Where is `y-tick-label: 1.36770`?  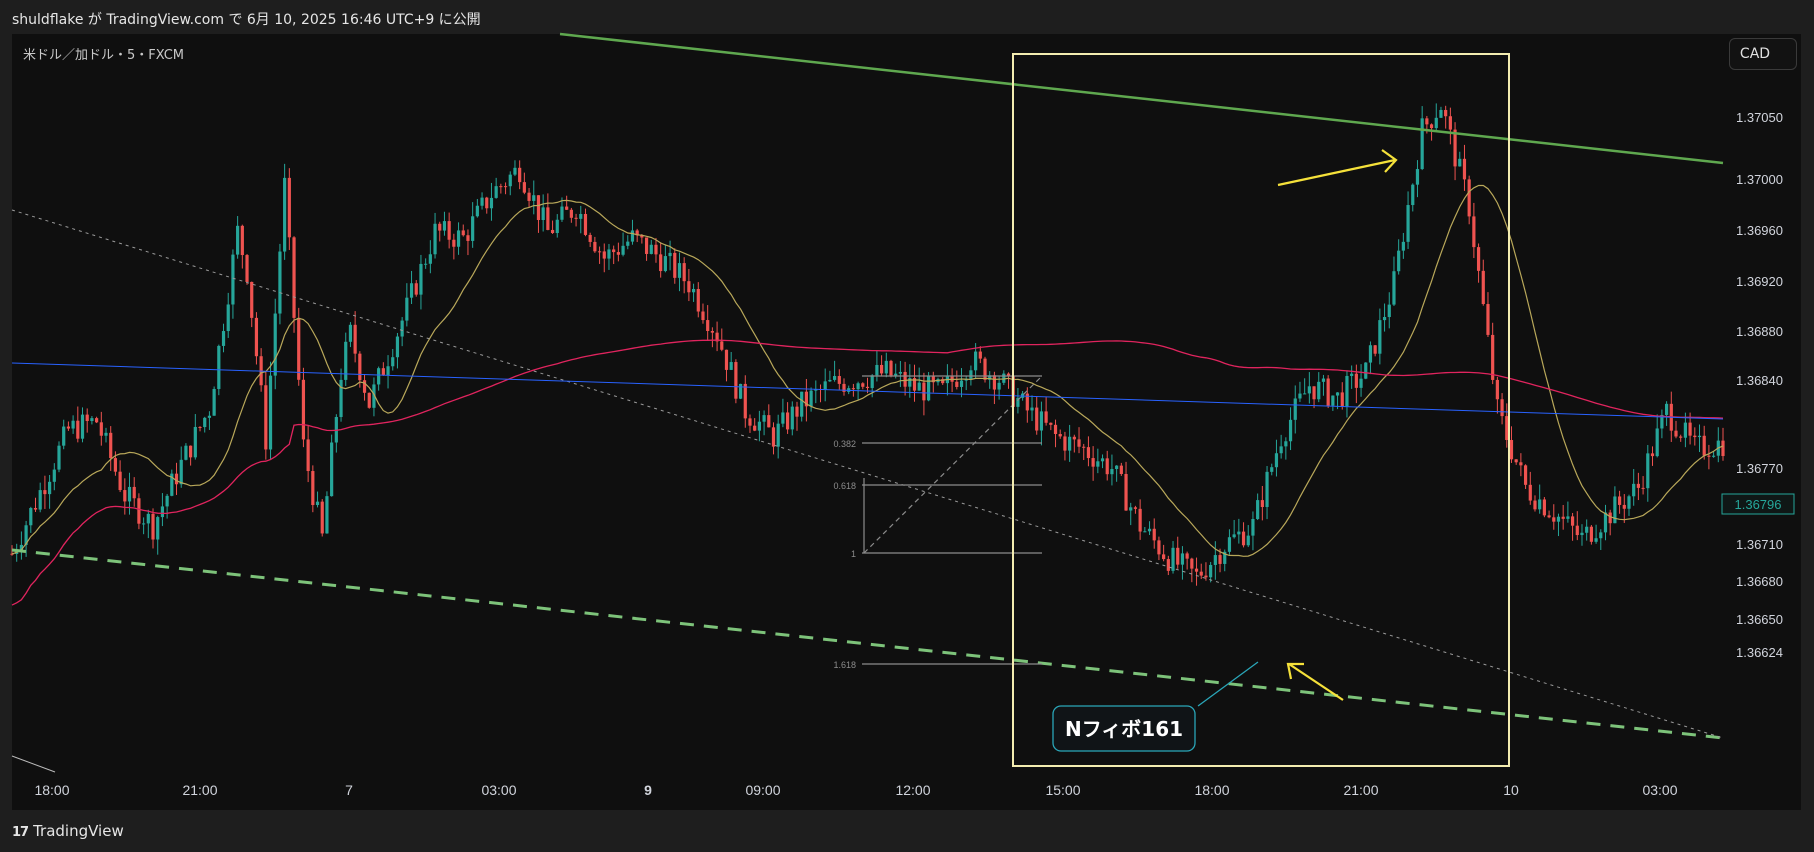 y-tick-label: 1.36770 is located at coordinates (1759, 468).